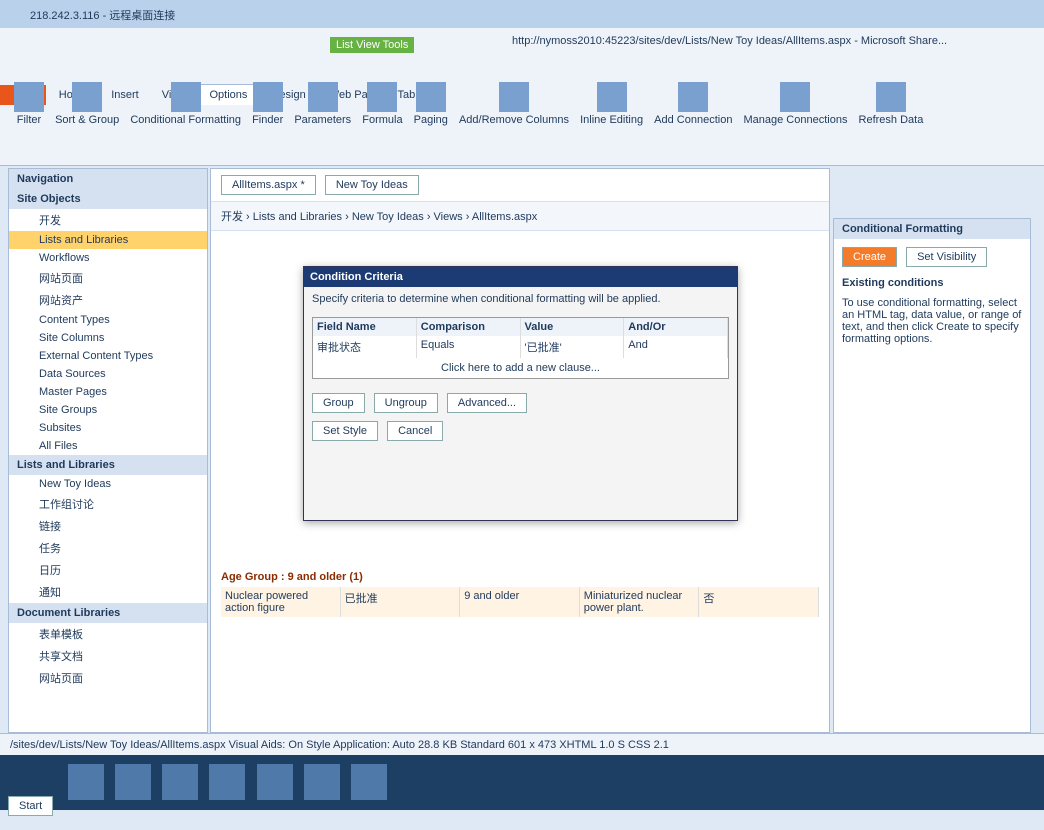  Describe the element at coordinates (29, 97) in the screenshot. I see `filter-icon` at that location.